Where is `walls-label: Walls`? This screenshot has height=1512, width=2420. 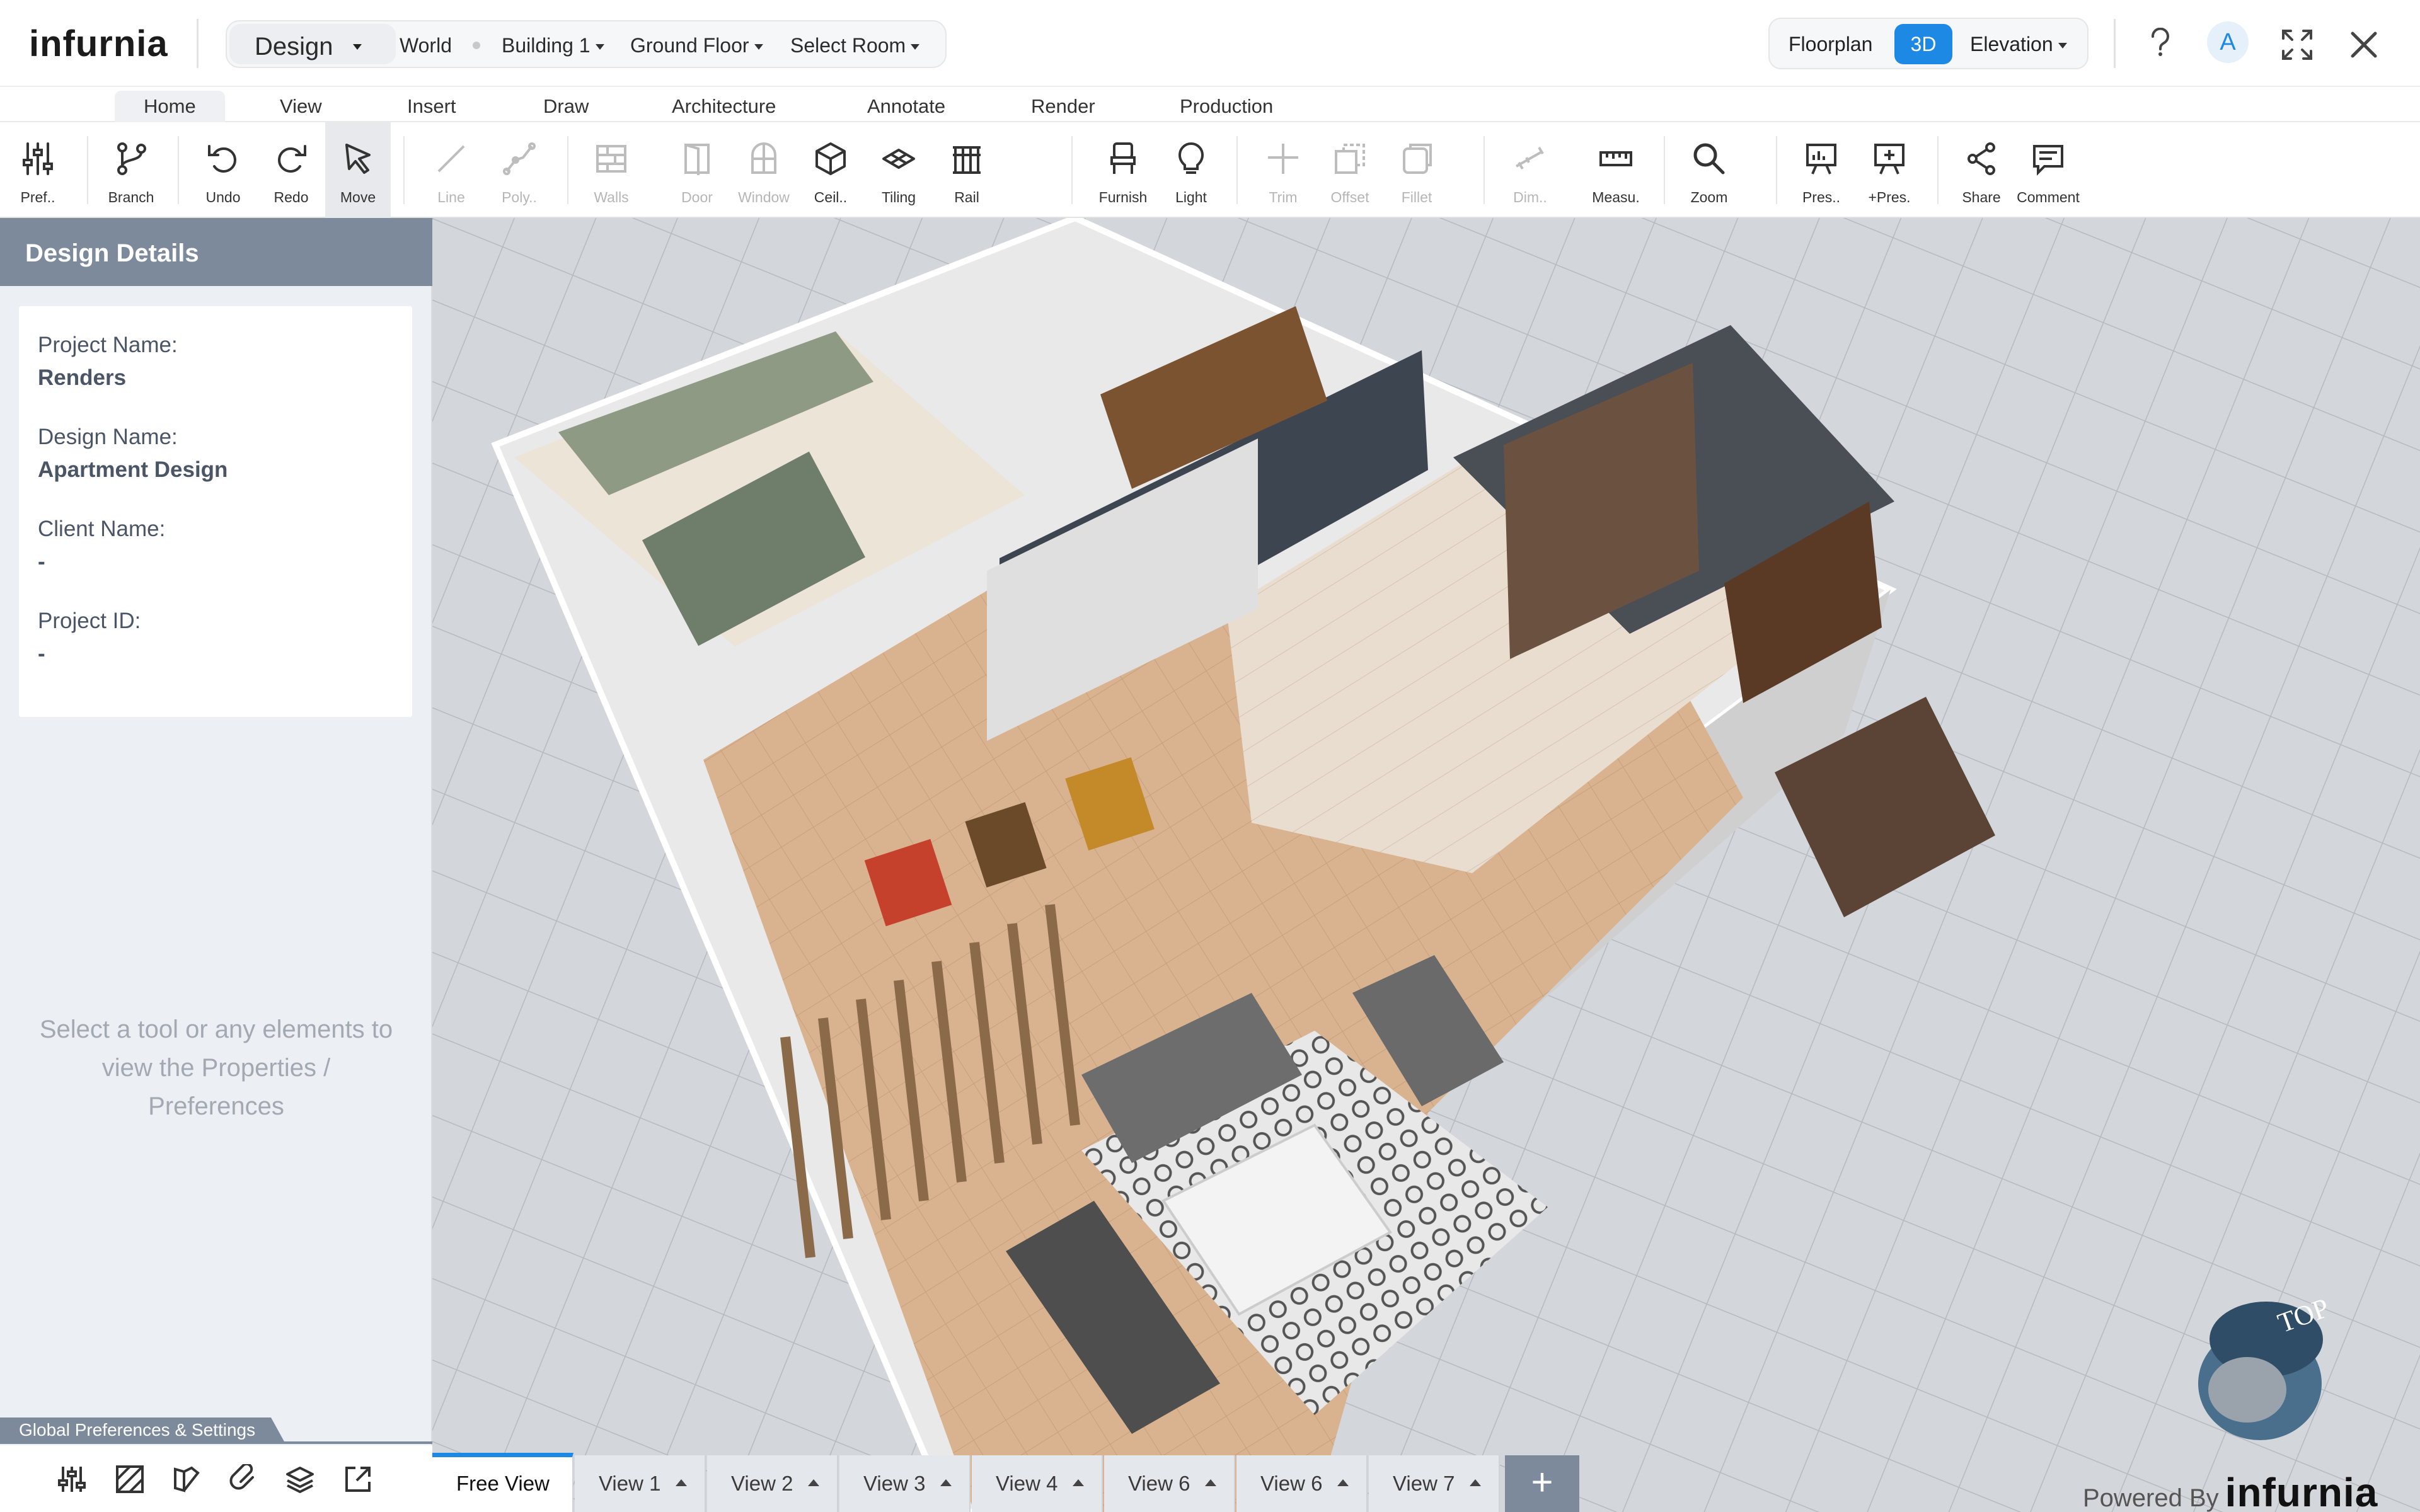 walls-label: Walls is located at coordinates (611, 197).